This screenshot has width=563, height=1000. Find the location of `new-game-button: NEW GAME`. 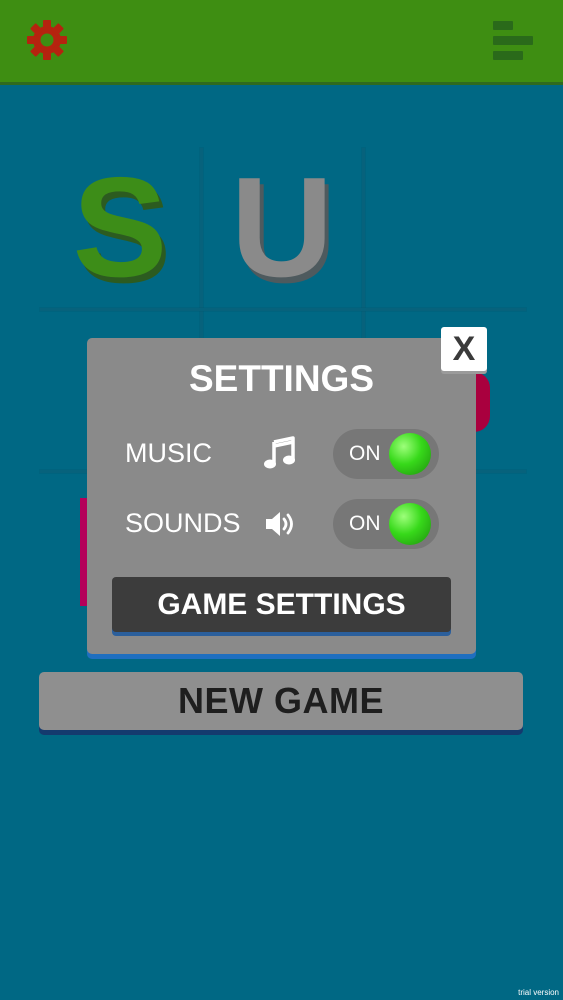

new-game-button: NEW GAME is located at coordinates (281, 701).